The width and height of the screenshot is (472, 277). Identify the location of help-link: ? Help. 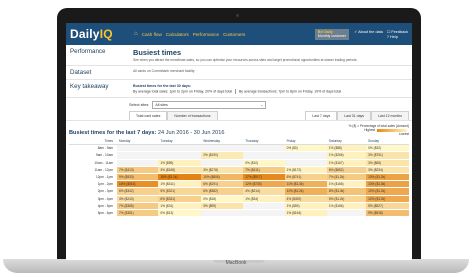
(397, 37).